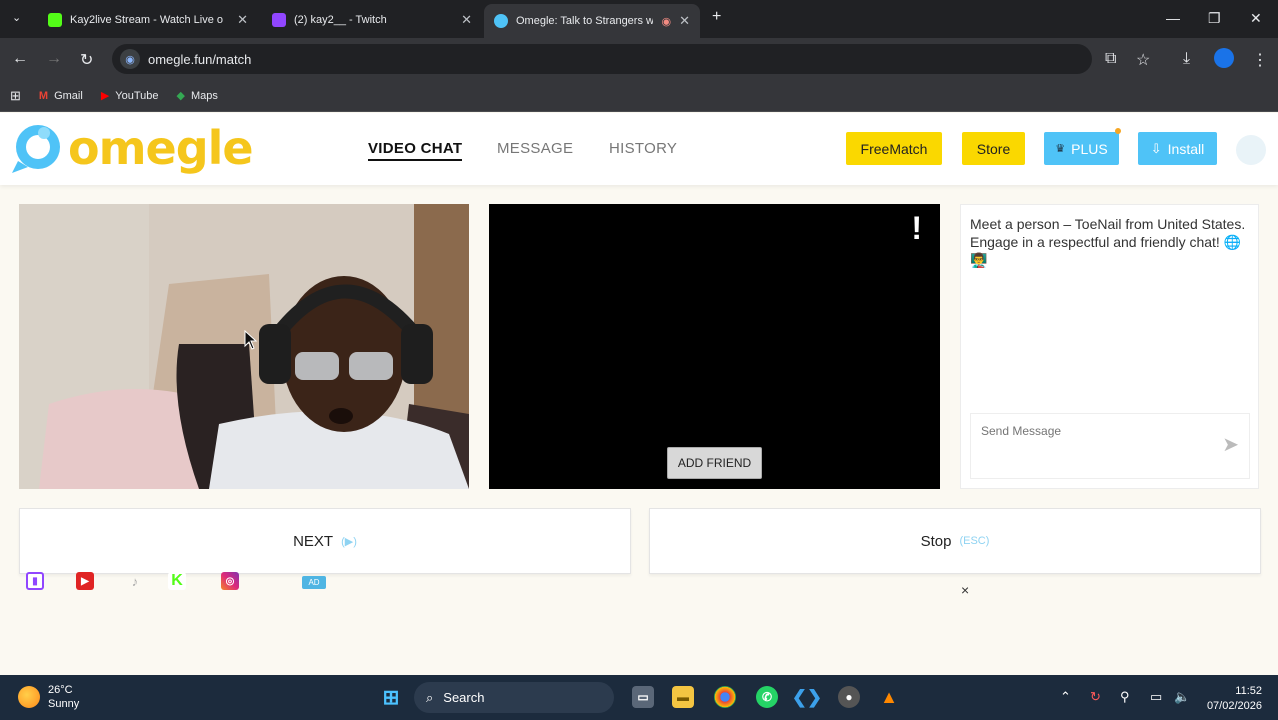  What do you see at coordinates (725, 697) in the screenshot?
I see `chrome-icon` at bounding box center [725, 697].